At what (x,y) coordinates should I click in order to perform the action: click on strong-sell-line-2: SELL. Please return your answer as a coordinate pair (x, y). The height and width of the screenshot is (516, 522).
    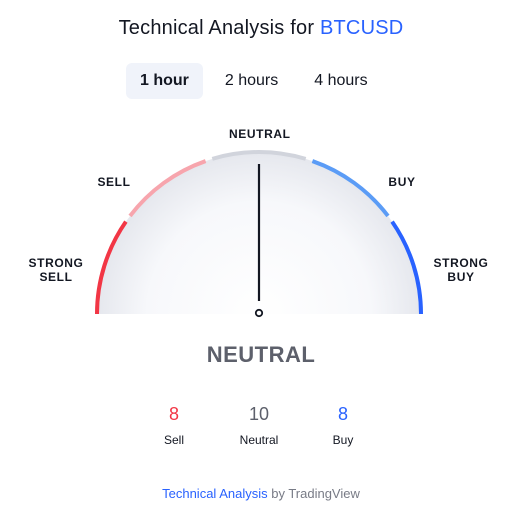
    Looking at the image, I should click on (56, 277).